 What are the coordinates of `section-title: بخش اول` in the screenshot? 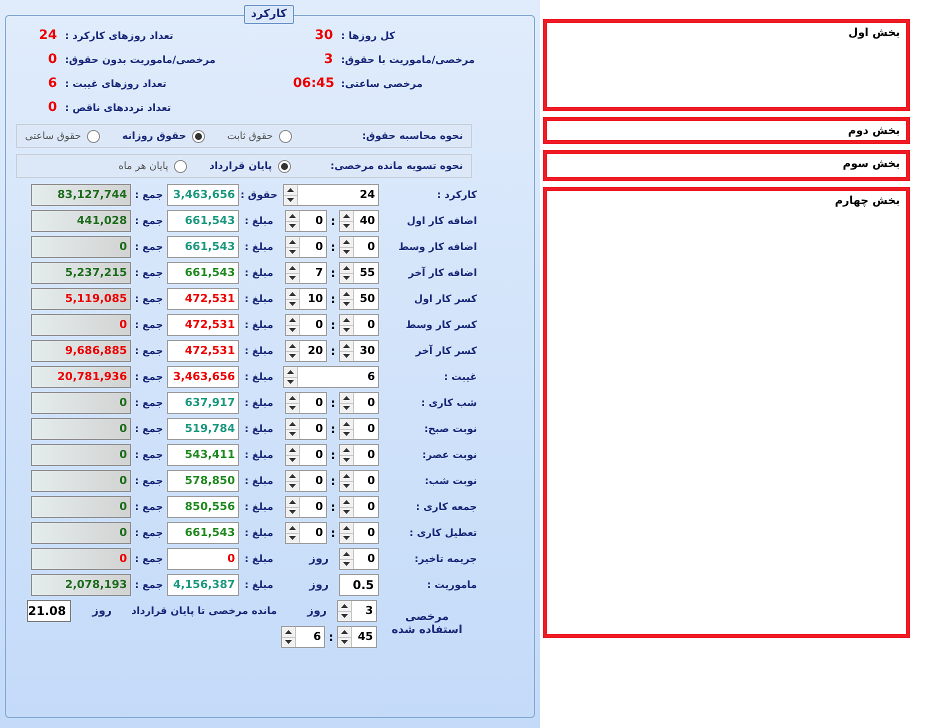 It's located at (873, 32).